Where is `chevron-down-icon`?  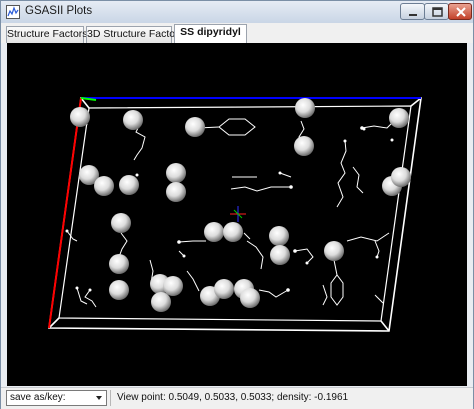
chevron-down-icon is located at coordinates (99, 398).